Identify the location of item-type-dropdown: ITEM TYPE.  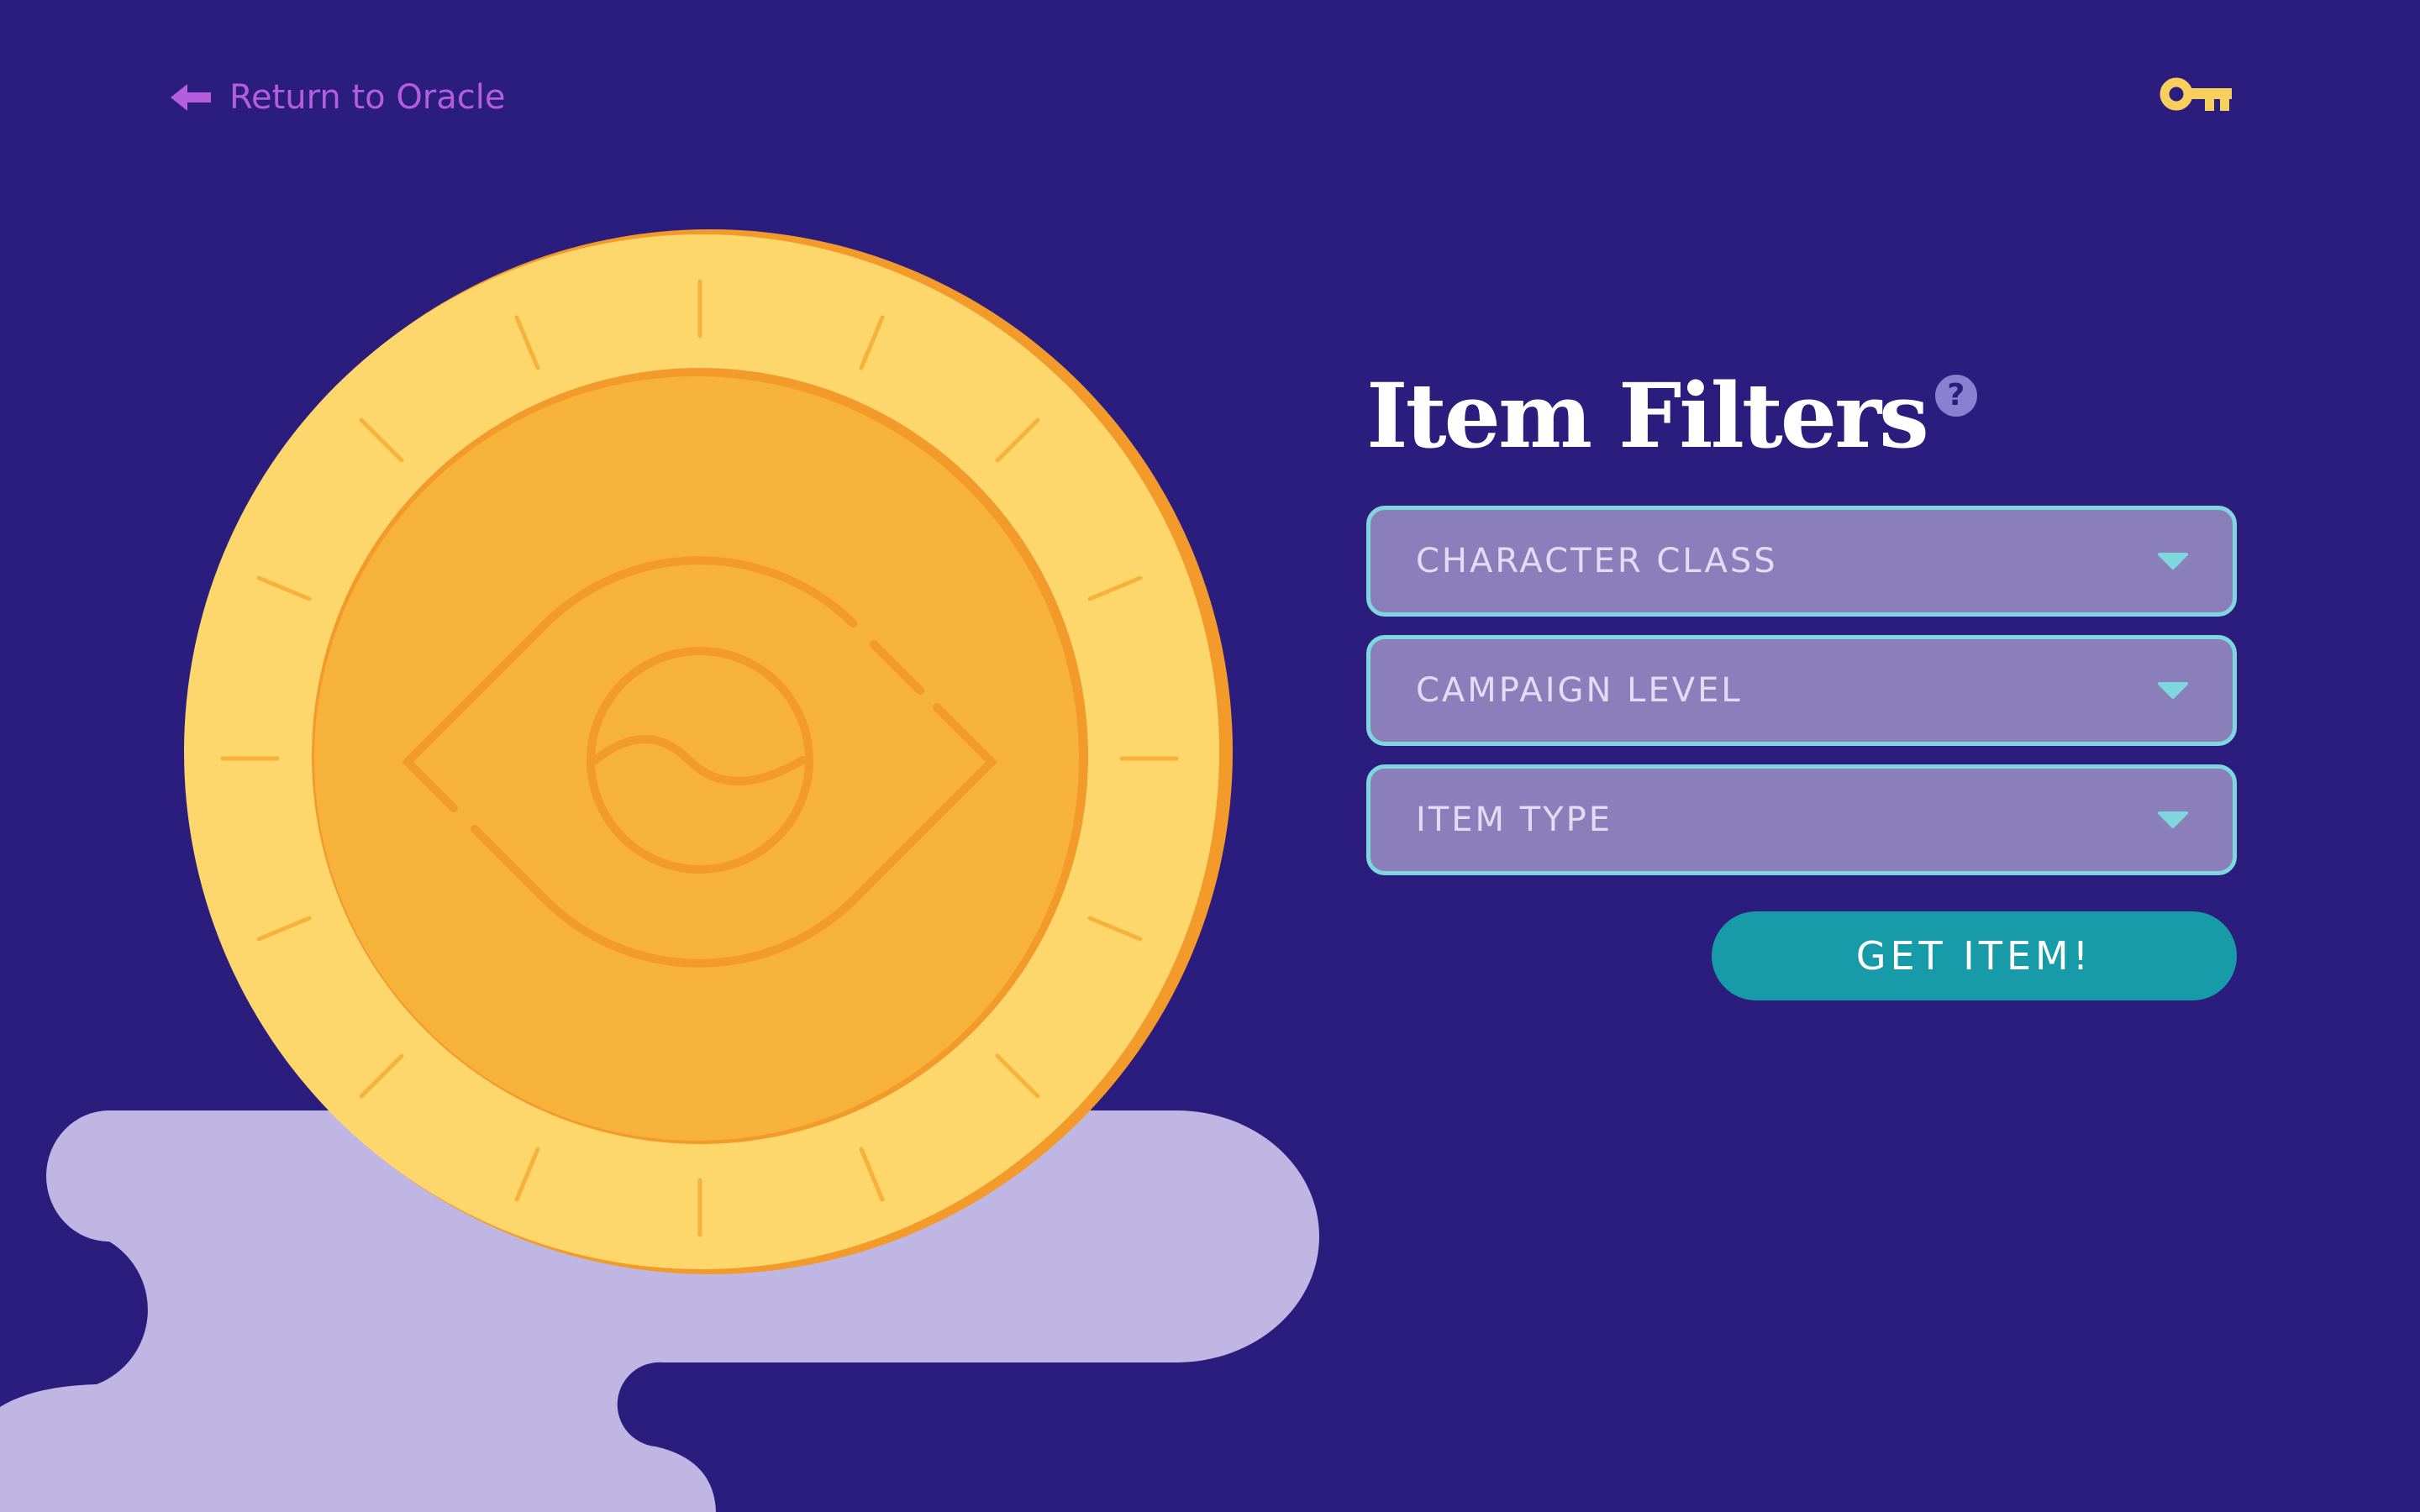
(1801, 819).